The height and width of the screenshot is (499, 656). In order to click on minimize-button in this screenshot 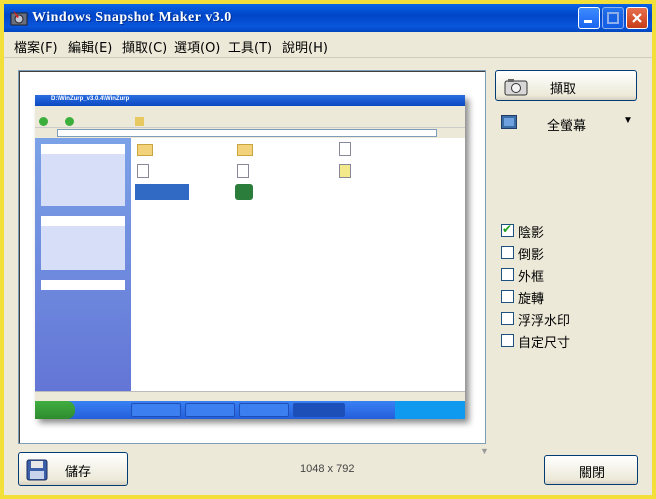, I will do `click(589, 18)`.